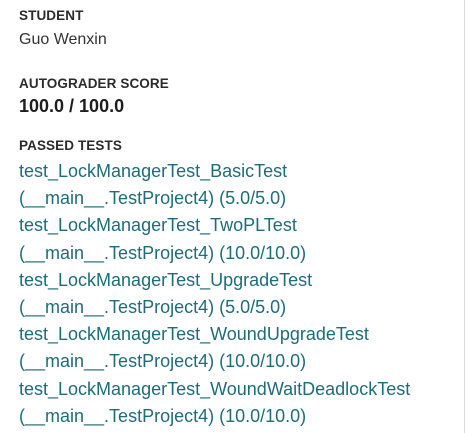  What do you see at coordinates (51, 15) in the screenshot?
I see `student-label: STUDENT` at bounding box center [51, 15].